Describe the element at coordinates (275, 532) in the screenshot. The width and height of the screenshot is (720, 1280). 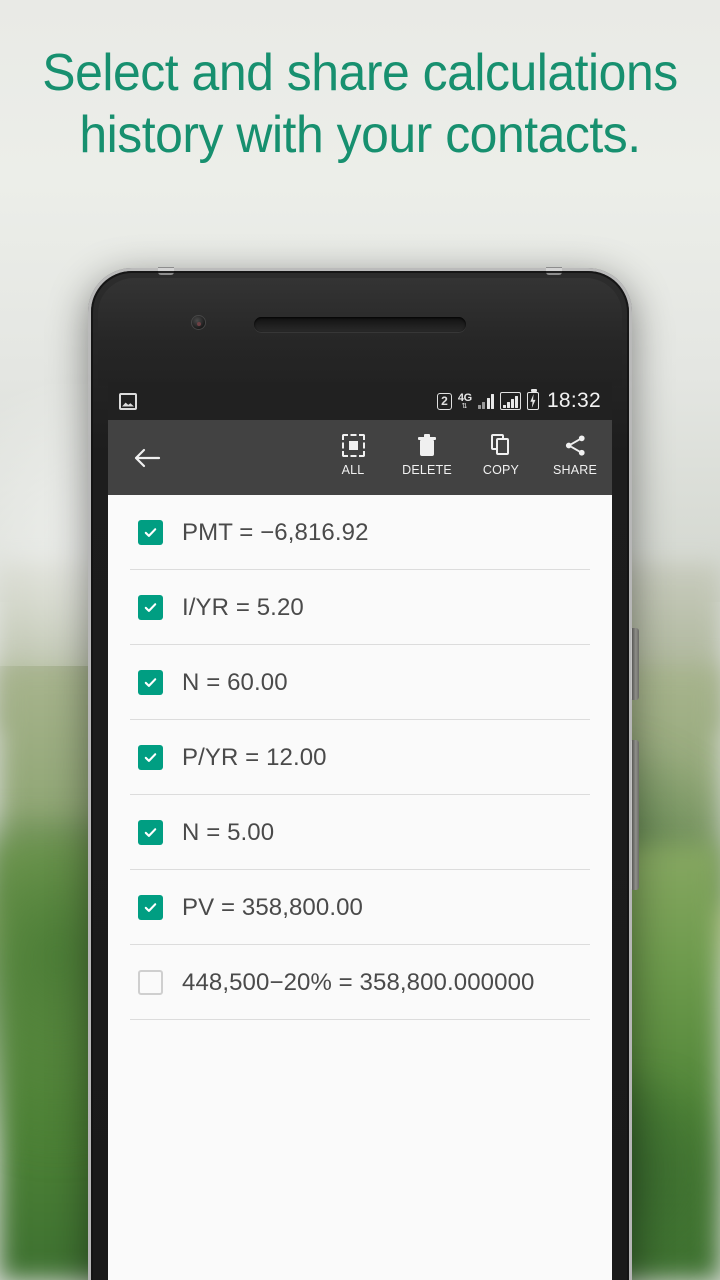
I see `row-label: PMT = −6,816.92` at that location.